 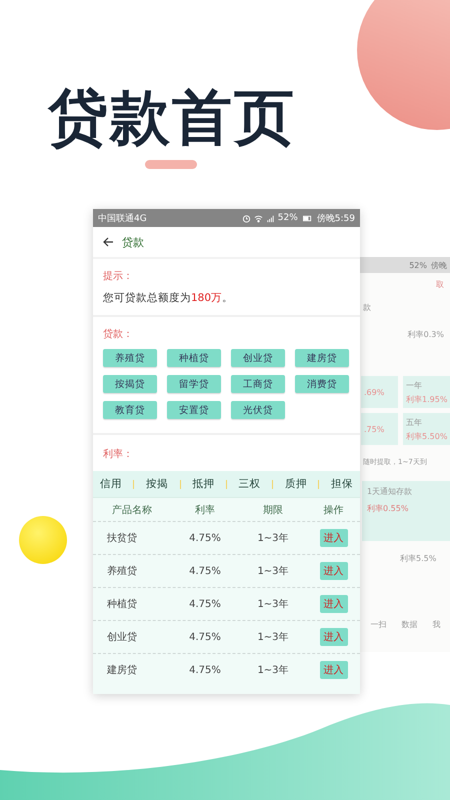 I want to click on battery-icon, so click(x=307, y=218).